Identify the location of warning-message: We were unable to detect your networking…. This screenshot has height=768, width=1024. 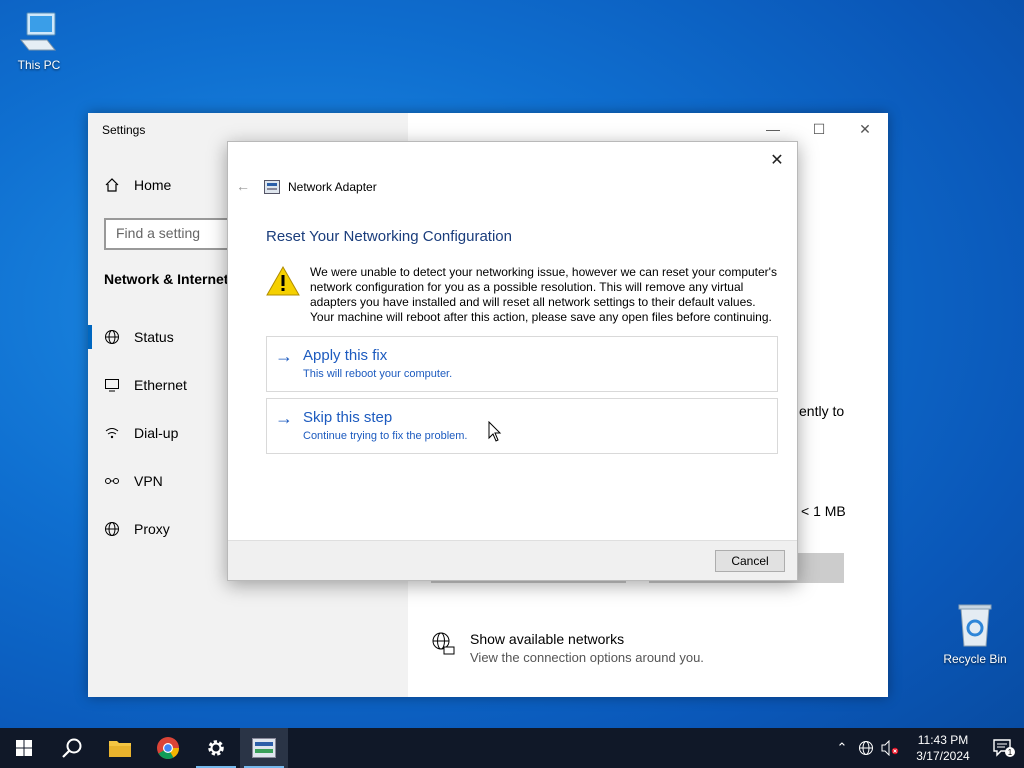
(522, 295).